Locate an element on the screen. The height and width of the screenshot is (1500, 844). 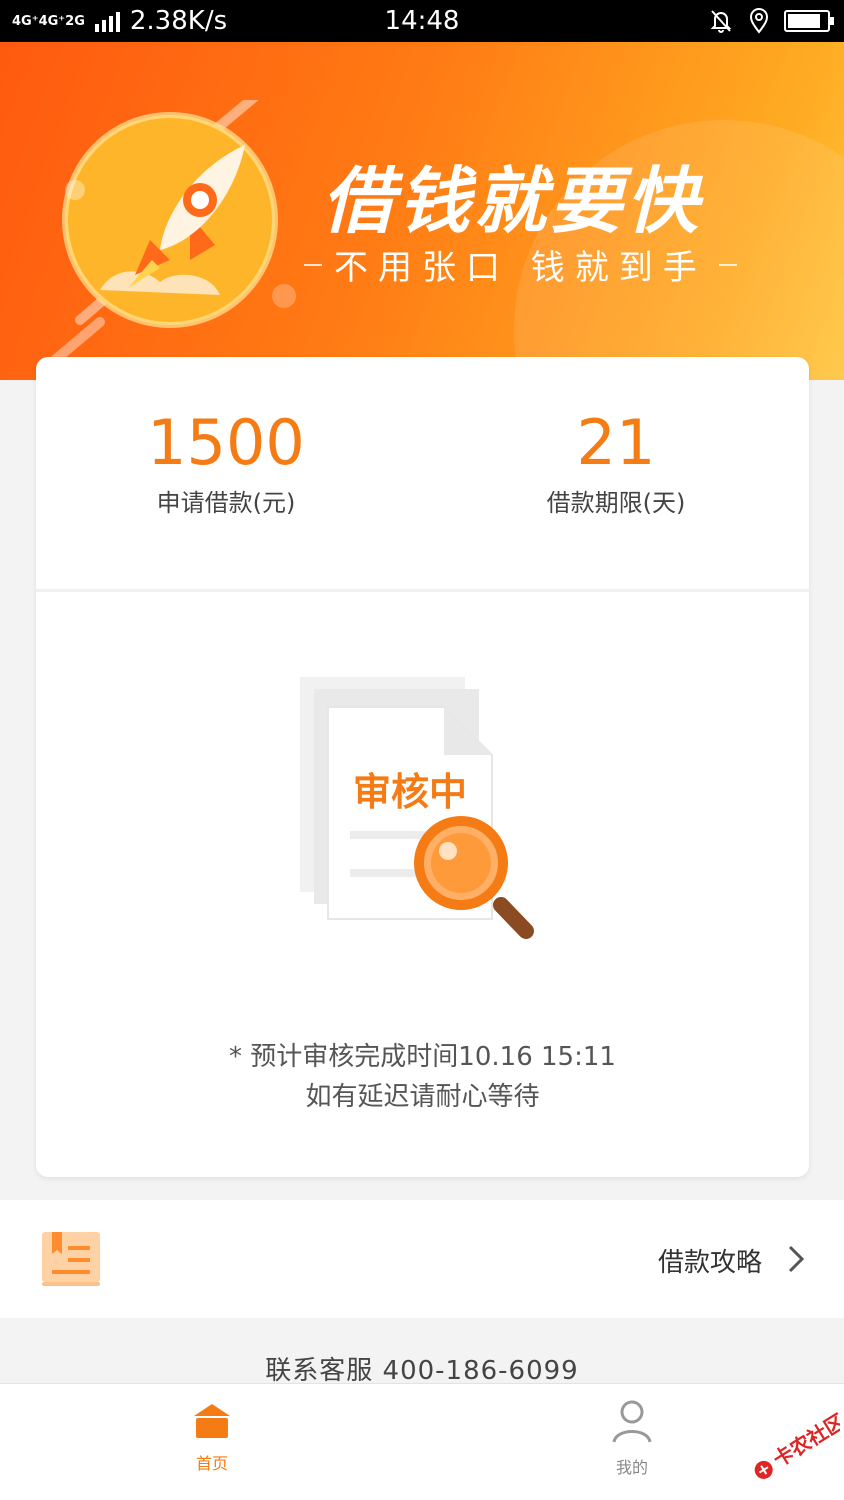
review-note: * 预计审核完成时间10.16 15:11 如有延迟请耐心等待 is located at coordinates (422, 1077).